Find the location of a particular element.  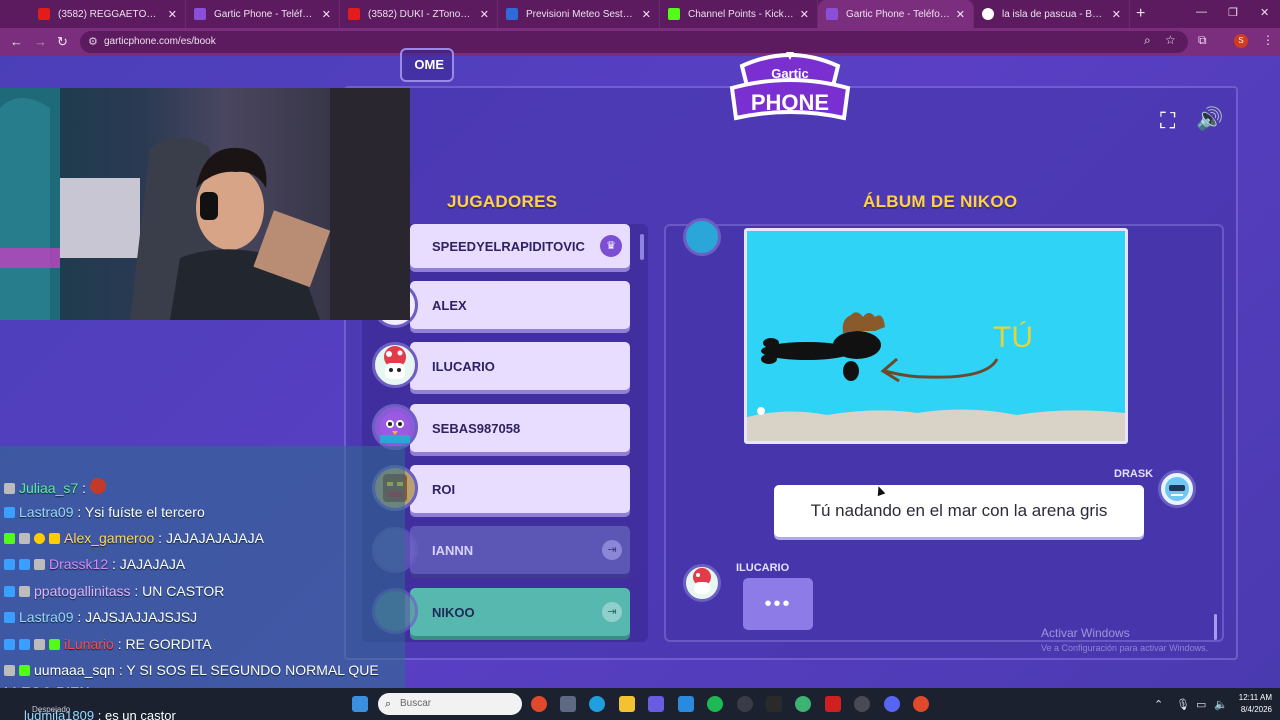

url-text: garticphone.com/es/book is located at coordinates (160, 41).